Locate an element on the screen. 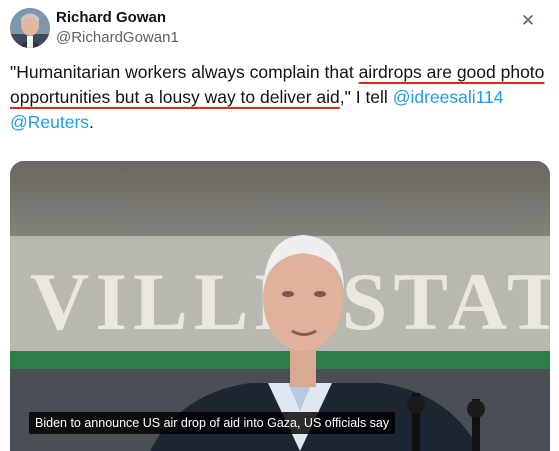 This screenshot has height=451, width=559. avatar-photo is located at coordinates (30, 28).